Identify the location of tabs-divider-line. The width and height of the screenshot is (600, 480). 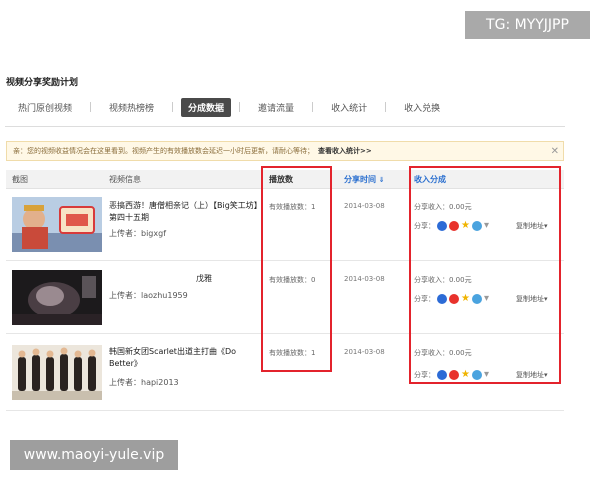
(285, 126).